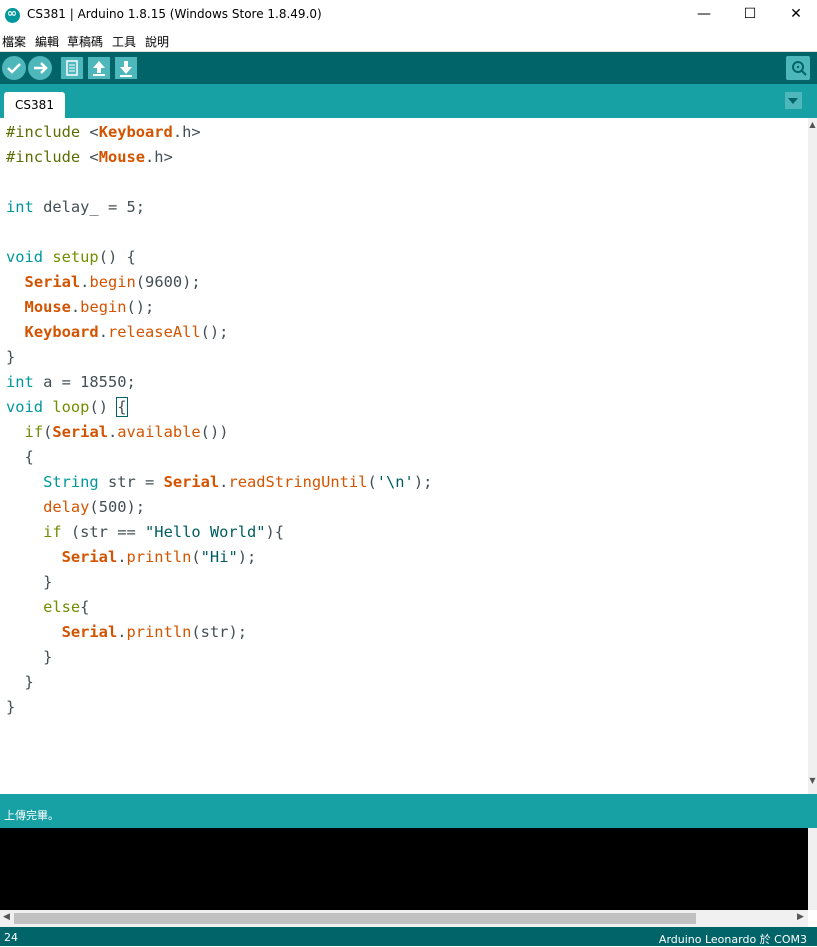 The height and width of the screenshot is (947, 817). What do you see at coordinates (157, 41) in the screenshot?
I see `menu-help: 說明` at bounding box center [157, 41].